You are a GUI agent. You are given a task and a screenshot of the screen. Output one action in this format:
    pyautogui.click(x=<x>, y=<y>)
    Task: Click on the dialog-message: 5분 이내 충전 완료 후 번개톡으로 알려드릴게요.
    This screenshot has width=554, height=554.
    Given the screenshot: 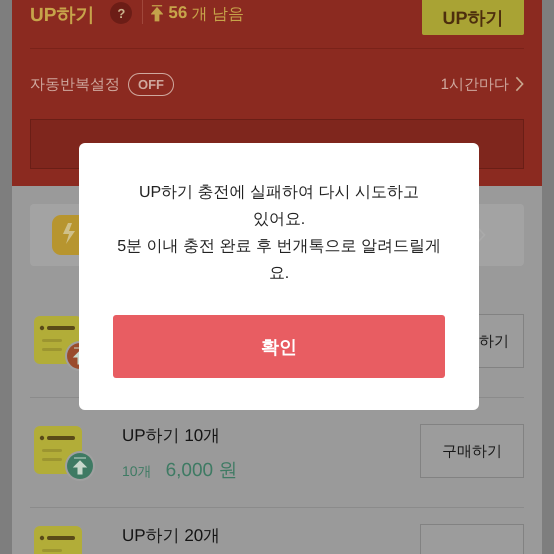 What is the action you would take?
    pyautogui.click(x=279, y=260)
    